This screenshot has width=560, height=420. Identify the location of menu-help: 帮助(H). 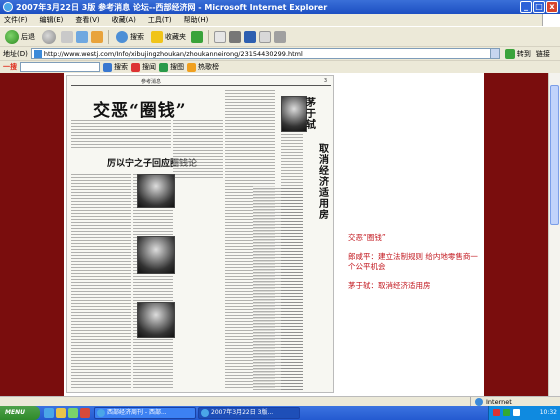
(196, 20).